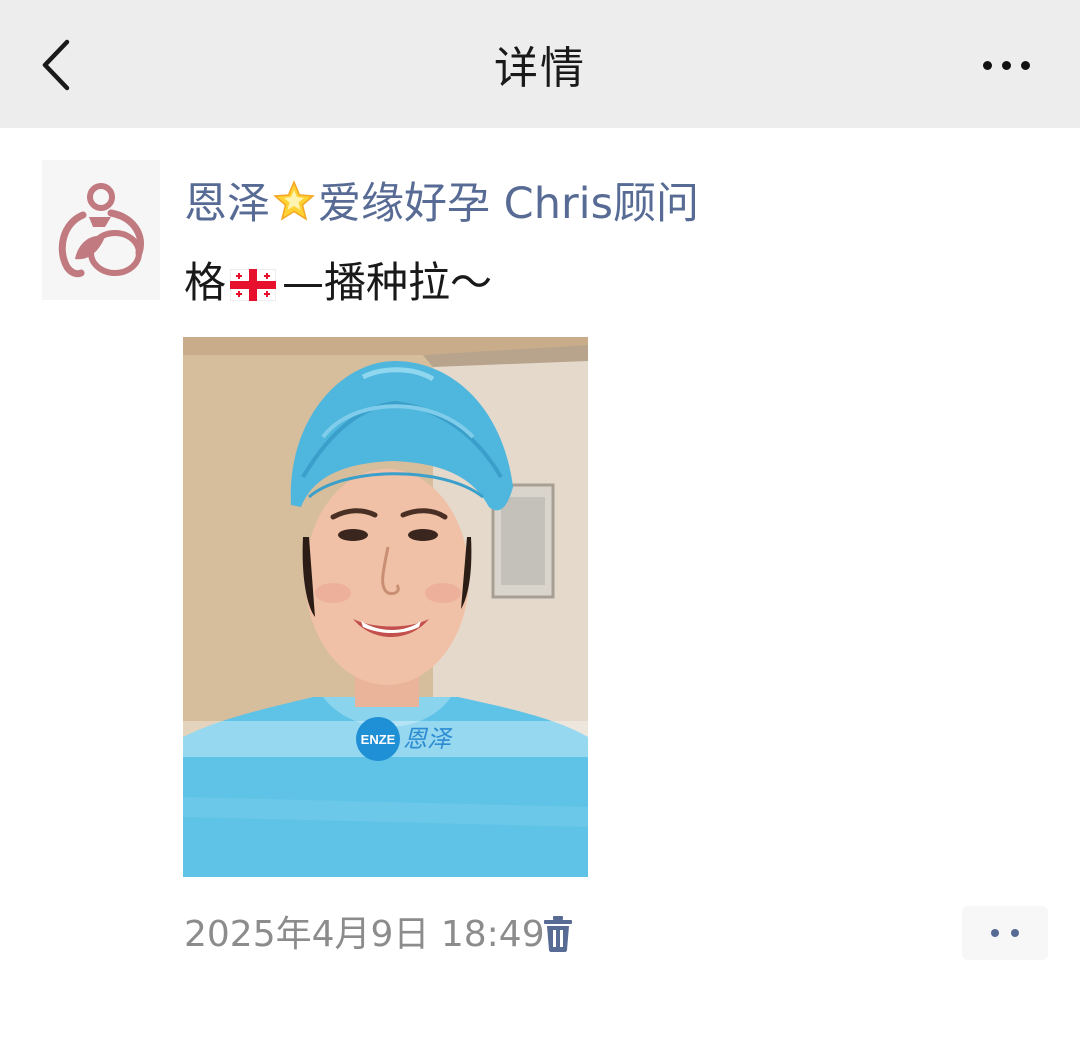 The height and width of the screenshot is (1060, 1080). What do you see at coordinates (205, 282) in the screenshot?
I see `post-text-prefix: 格` at bounding box center [205, 282].